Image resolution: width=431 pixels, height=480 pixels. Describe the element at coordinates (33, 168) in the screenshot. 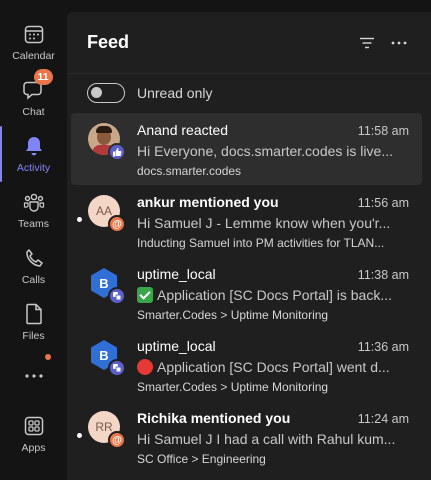

I see `rail-item-label: Activity` at that location.